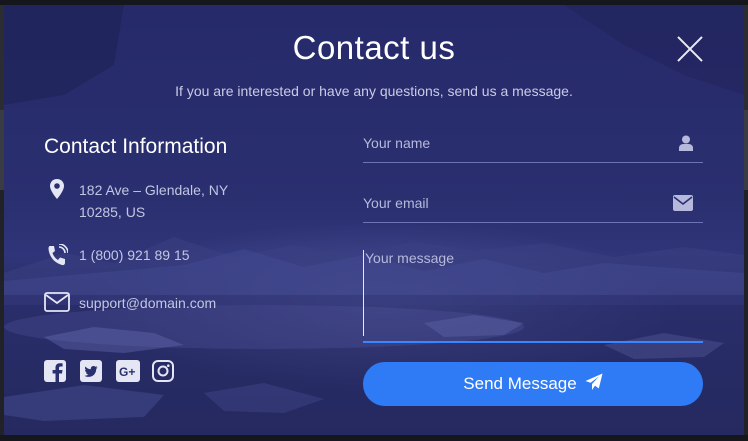 The image size is (748, 441). What do you see at coordinates (374, 438) in the screenshot?
I see `background-bottom-strip` at bounding box center [374, 438].